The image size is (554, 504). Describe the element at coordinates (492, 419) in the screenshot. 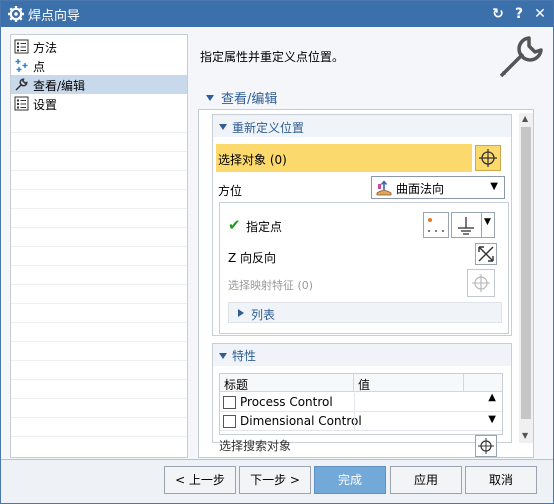

I see `table-scroll-down-icon: ▼` at that location.